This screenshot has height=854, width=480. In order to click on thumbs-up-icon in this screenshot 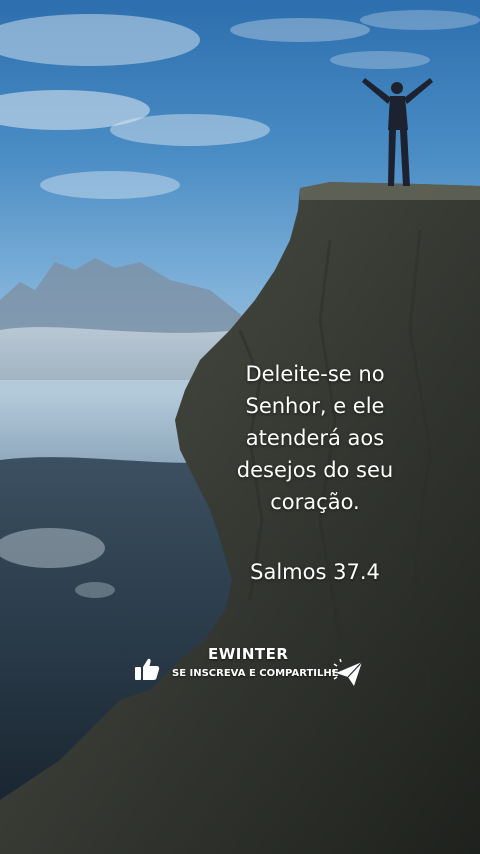, I will do `click(147, 669)`.